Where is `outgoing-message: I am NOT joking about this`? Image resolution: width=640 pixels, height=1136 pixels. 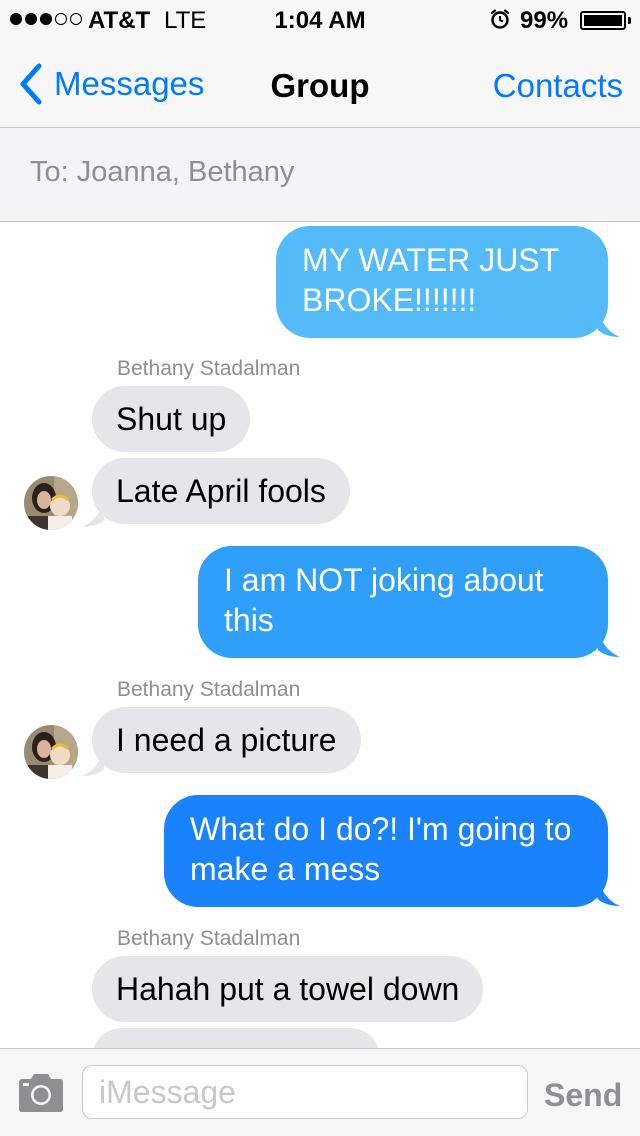 outgoing-message: I am NOT joking about this is located at coordinates (403, 602).